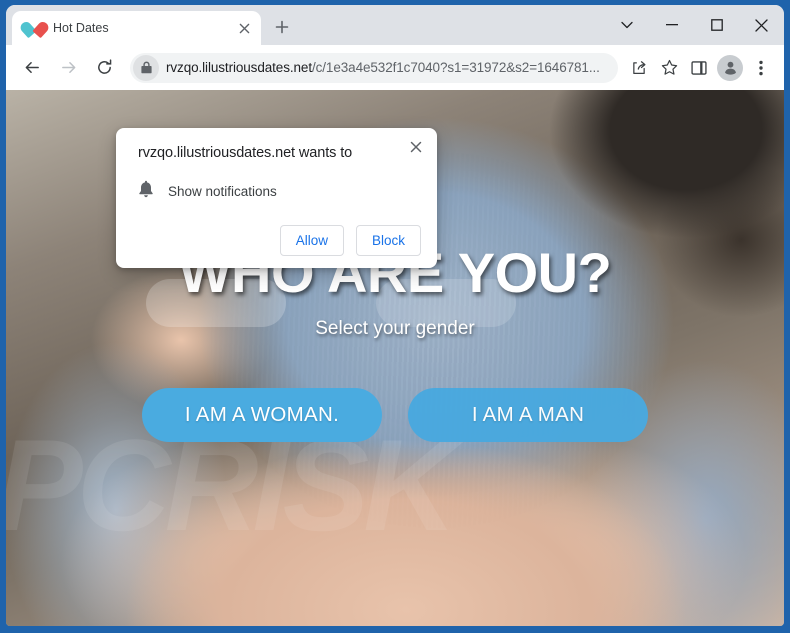 Image resolution: width=790 pixels, height=633 pixels. Describe the element at coordinates (395, 328) in the screenshot. I see `page-subtitle: Select your gender` at that location.